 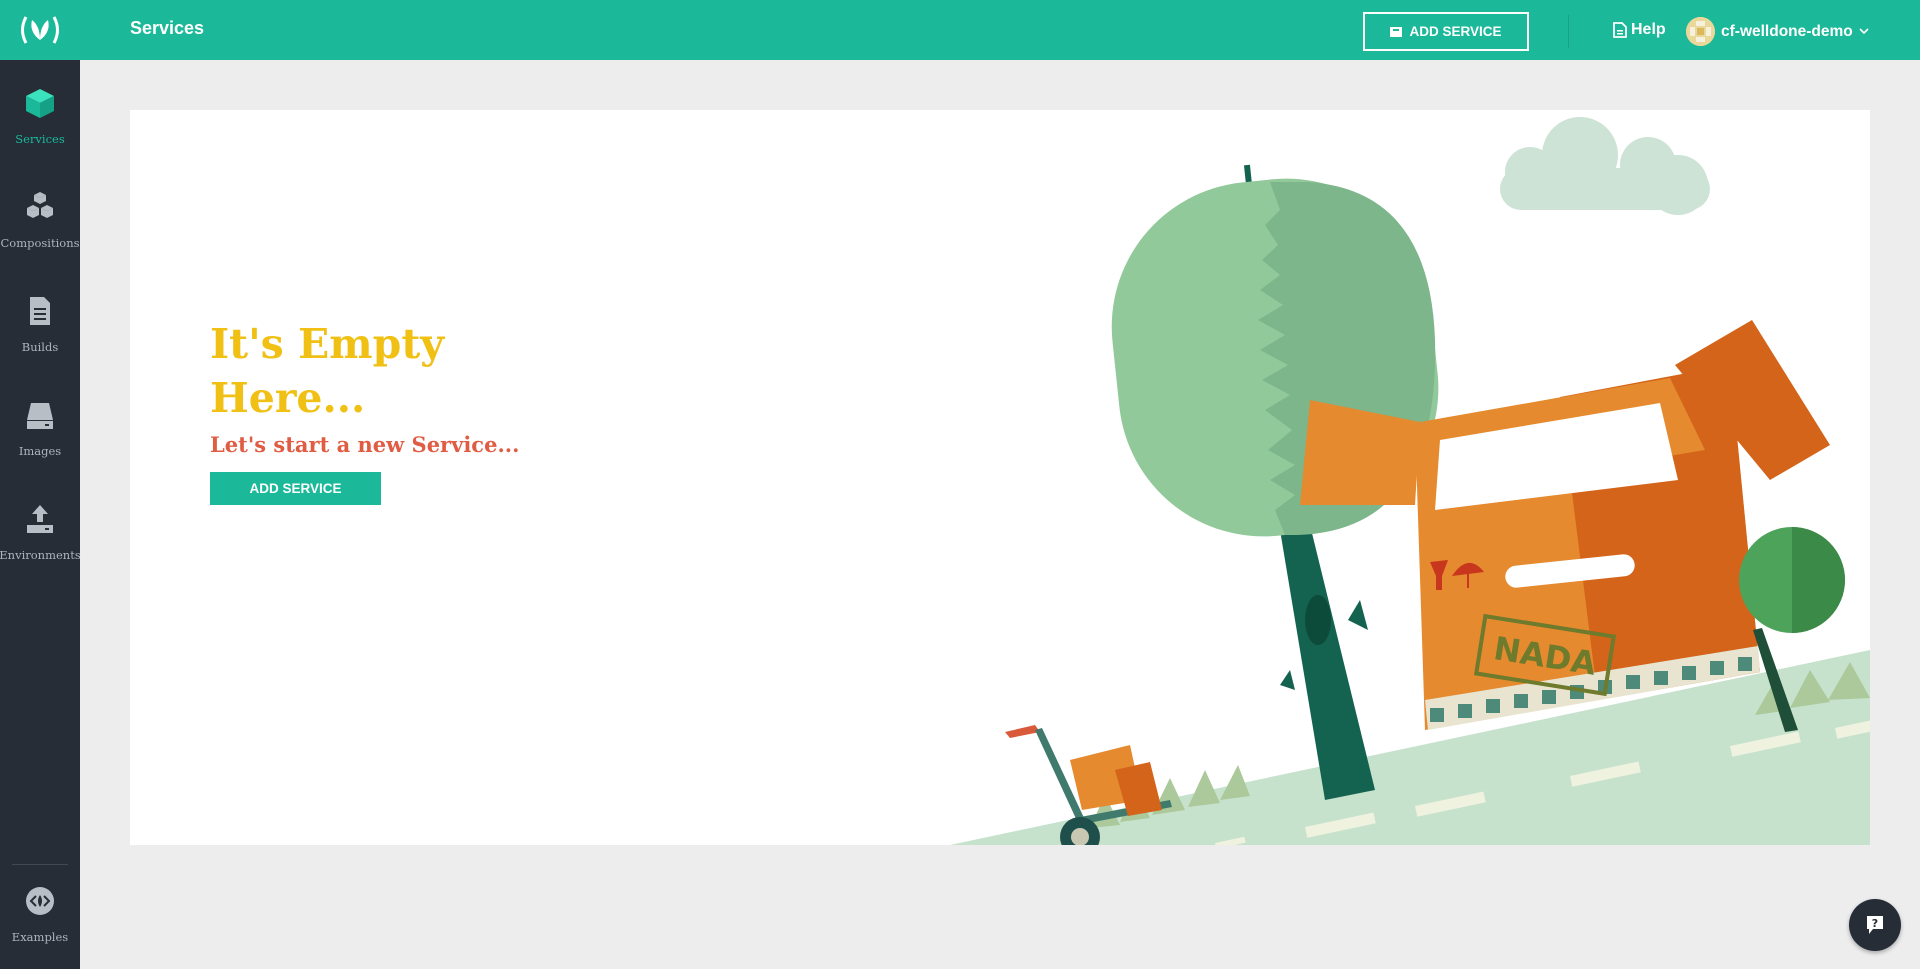 What do you see at coordinates (40, 901) in the screenshot?
I see `code-icon` at bounding box center [40, 901].